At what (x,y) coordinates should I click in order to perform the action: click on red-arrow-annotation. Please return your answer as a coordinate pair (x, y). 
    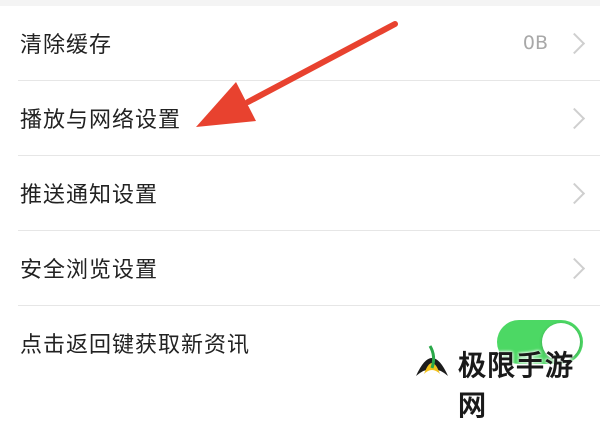
    Looking at the image, I should click on (297, 74).